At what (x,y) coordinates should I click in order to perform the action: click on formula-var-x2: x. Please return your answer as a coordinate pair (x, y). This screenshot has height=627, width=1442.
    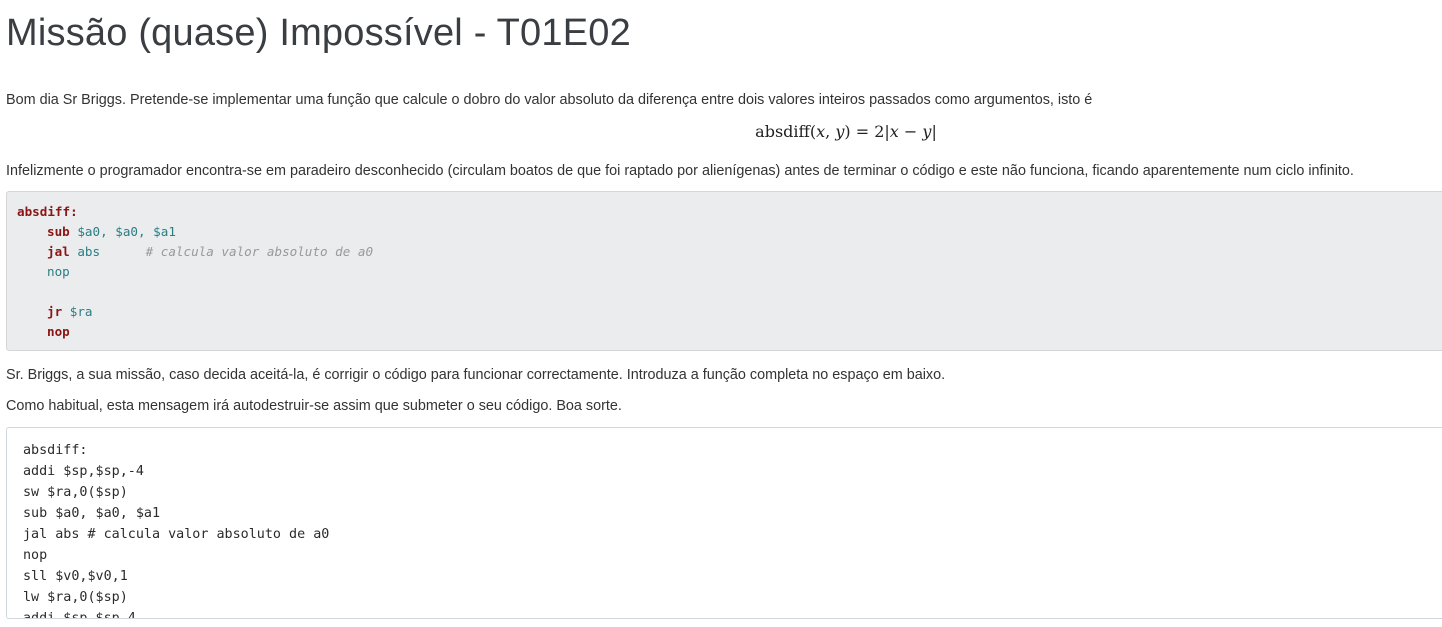
    Looking at the image, I should click on (894, 131).